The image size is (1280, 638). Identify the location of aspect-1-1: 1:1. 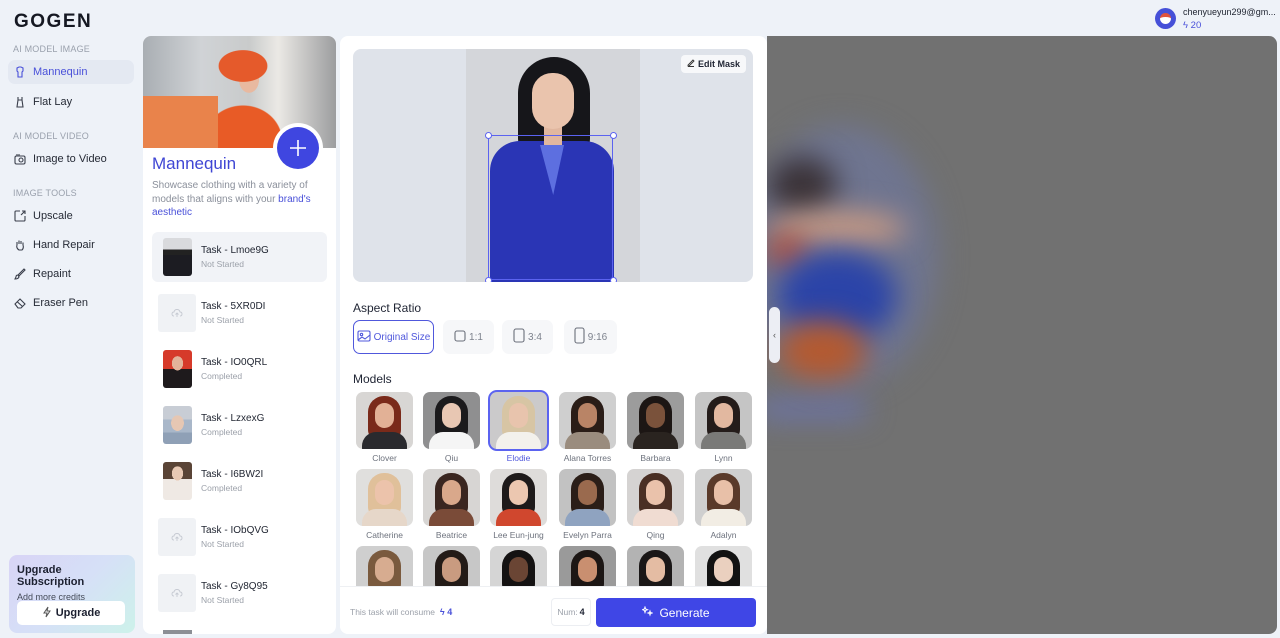
(468, 337).